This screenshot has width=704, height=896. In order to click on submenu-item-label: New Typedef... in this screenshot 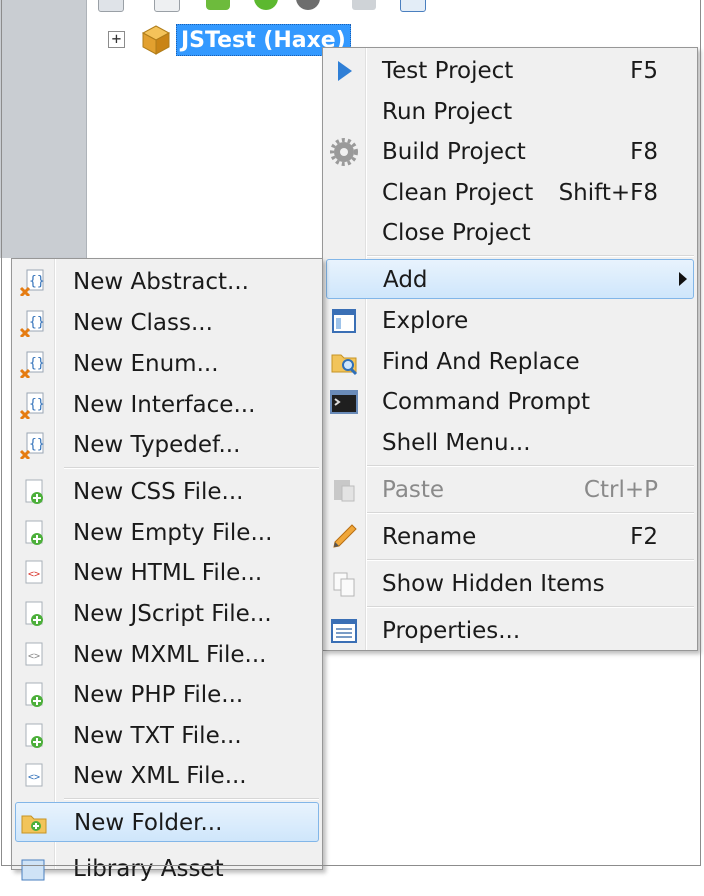, I will do `click(157, 445)`.